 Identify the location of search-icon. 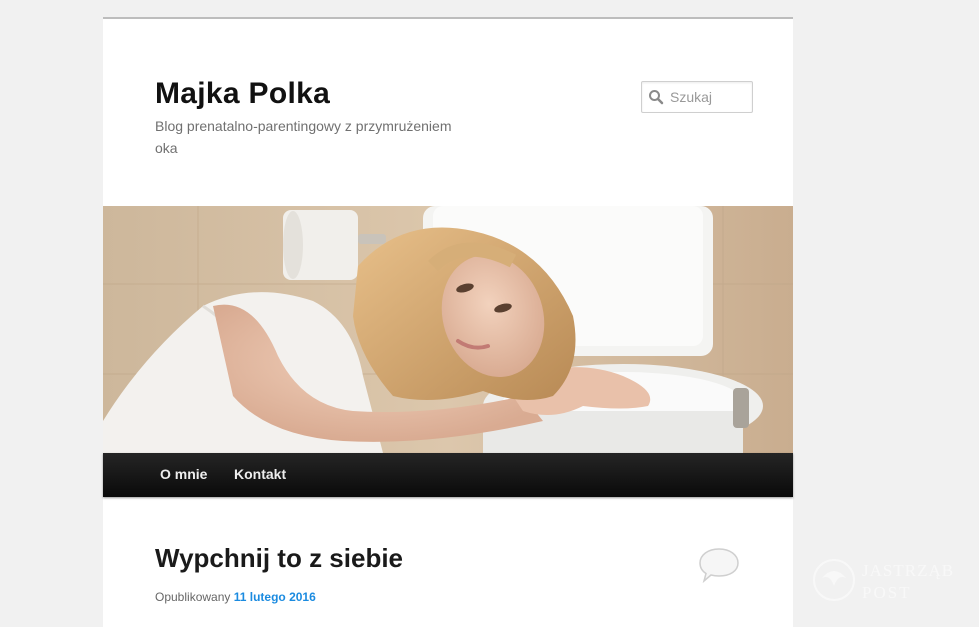
(656, 97).